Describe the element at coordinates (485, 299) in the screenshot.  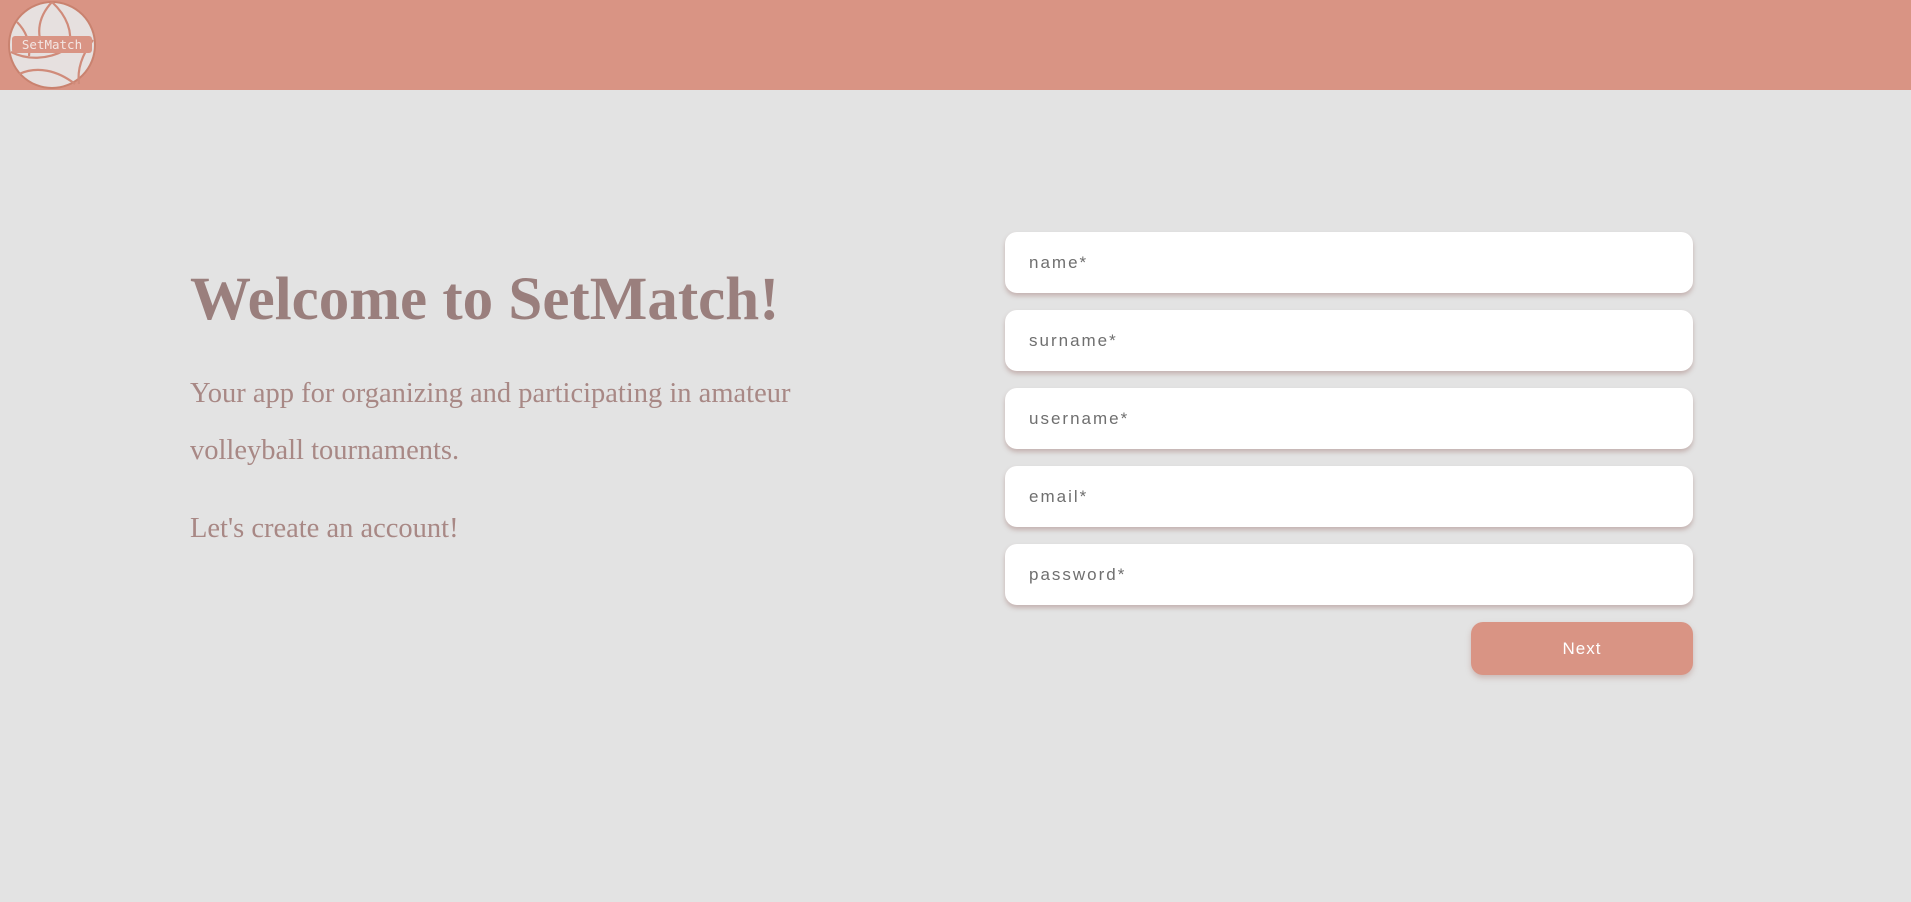
I see `page-title: Welcome to SetMatch!` at that location.